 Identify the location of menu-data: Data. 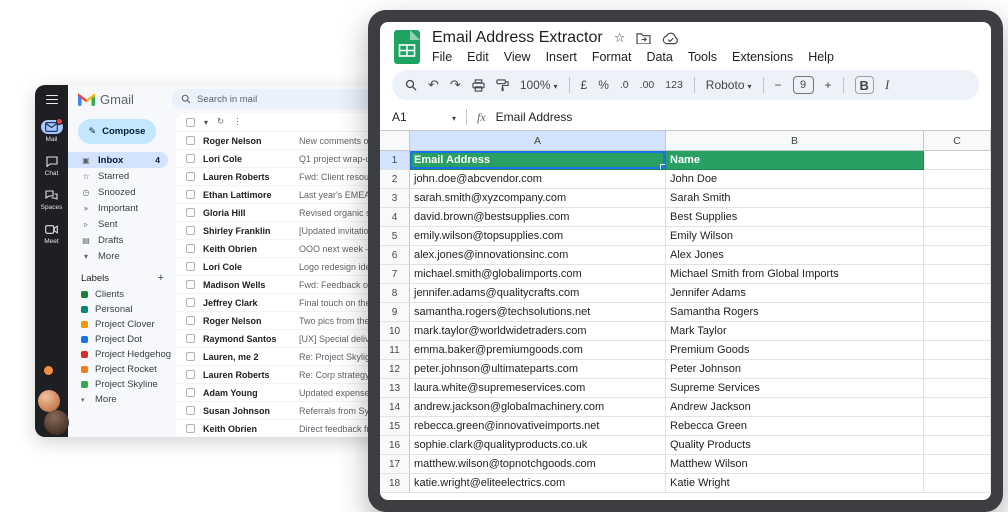
(659, 57).